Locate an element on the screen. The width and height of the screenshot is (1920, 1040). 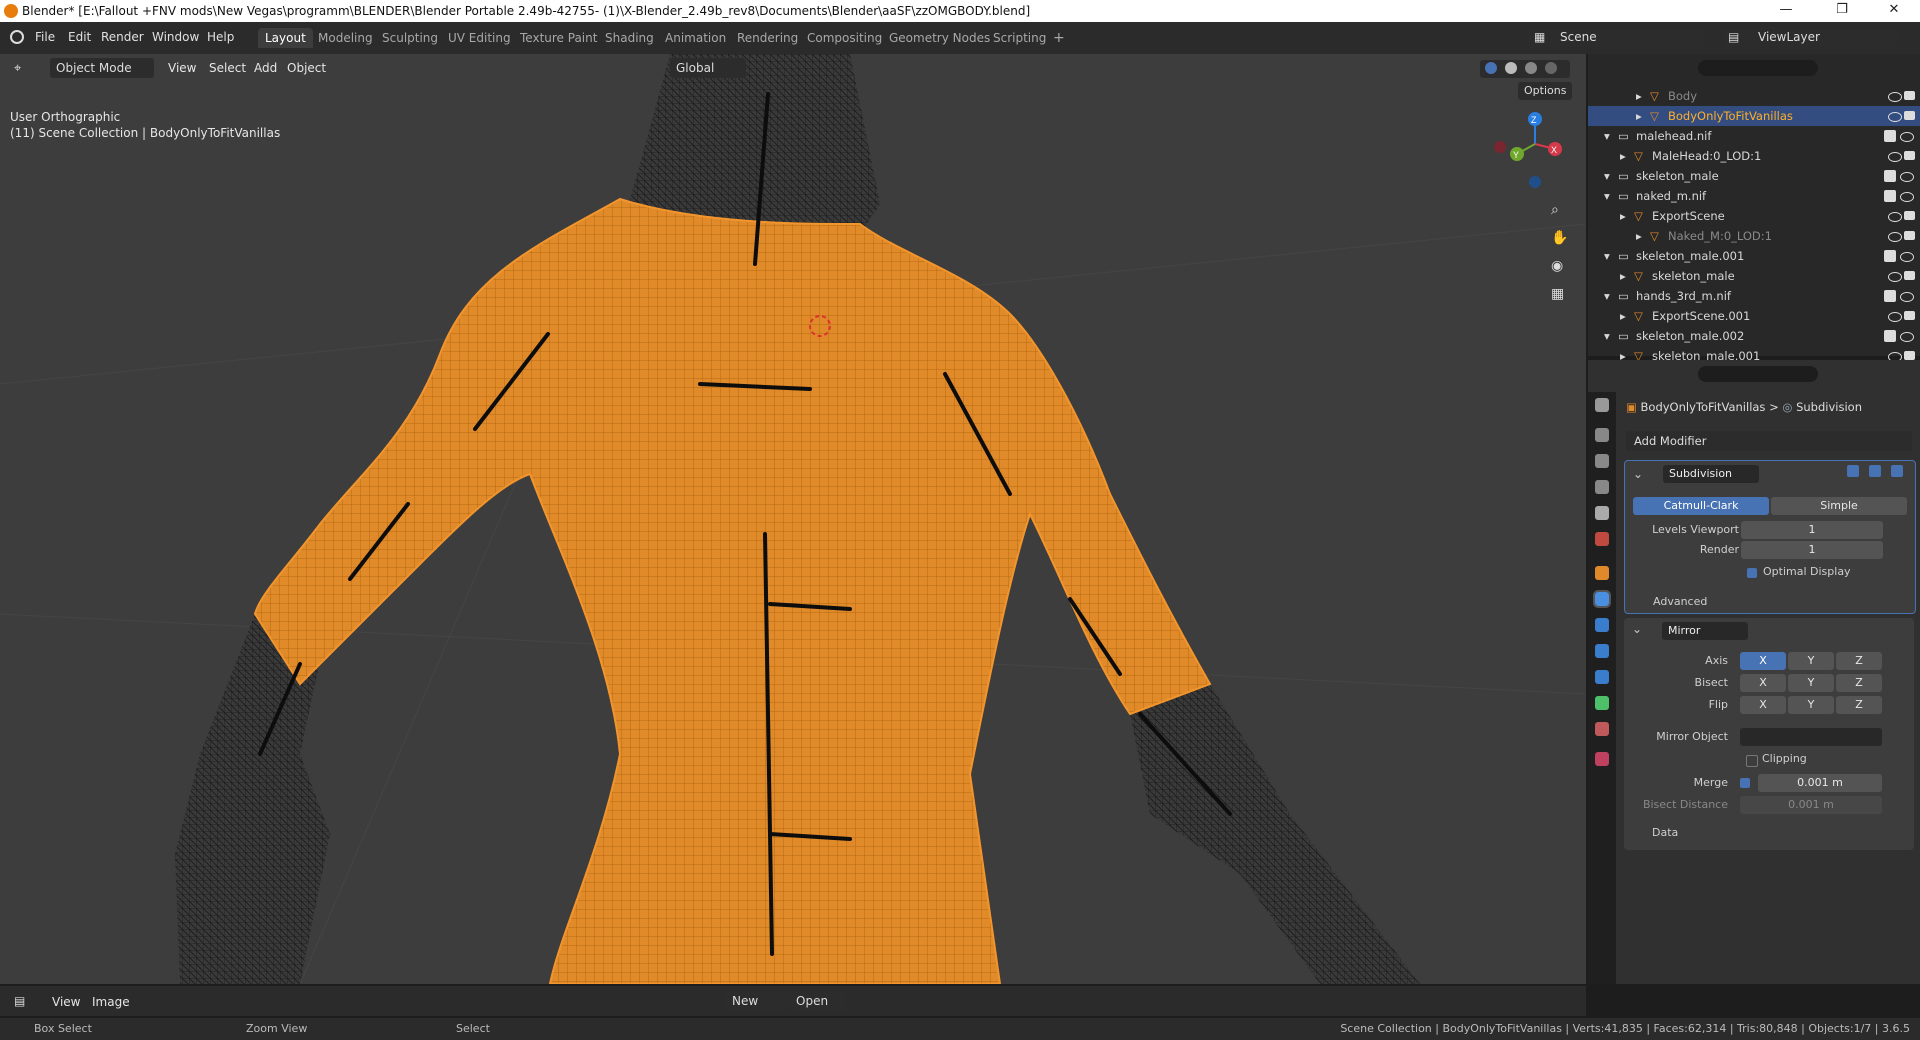
shading-mode-buttons is located at coordinates (1525, 69).